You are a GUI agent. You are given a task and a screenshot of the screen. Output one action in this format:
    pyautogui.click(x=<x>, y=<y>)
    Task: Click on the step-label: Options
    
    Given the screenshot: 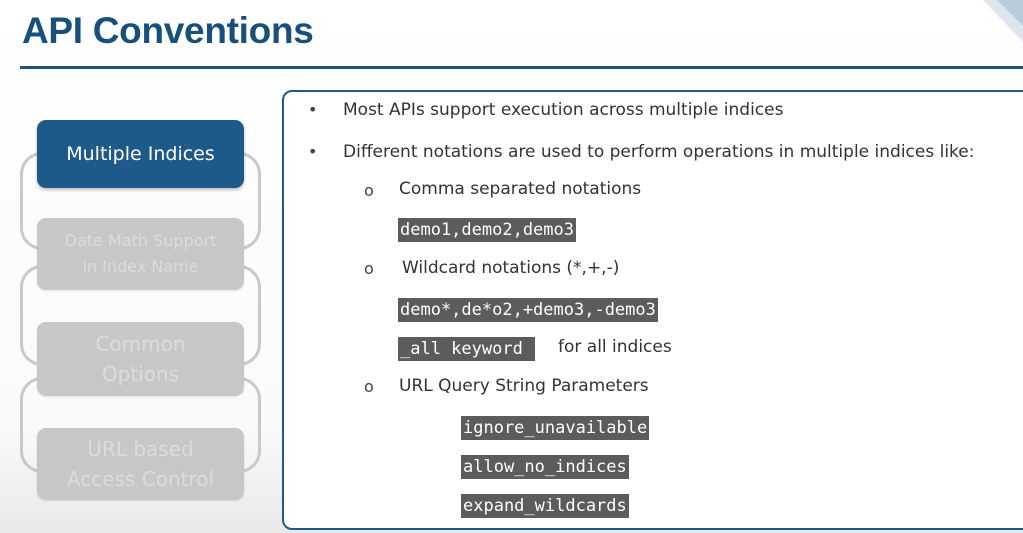 What is the action you would take?
    pyautogui.click(x=140, y=374)
    